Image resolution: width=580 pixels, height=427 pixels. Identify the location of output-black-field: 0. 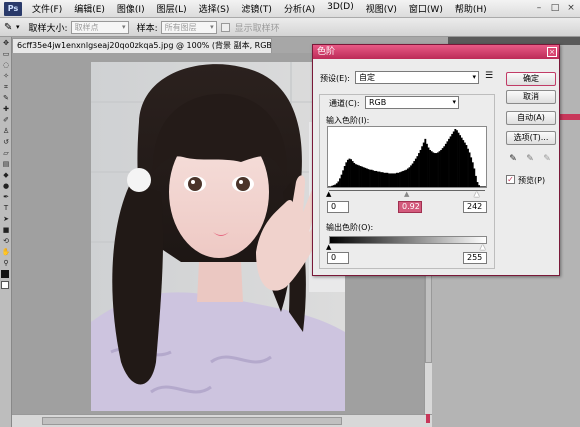
(338, 258).